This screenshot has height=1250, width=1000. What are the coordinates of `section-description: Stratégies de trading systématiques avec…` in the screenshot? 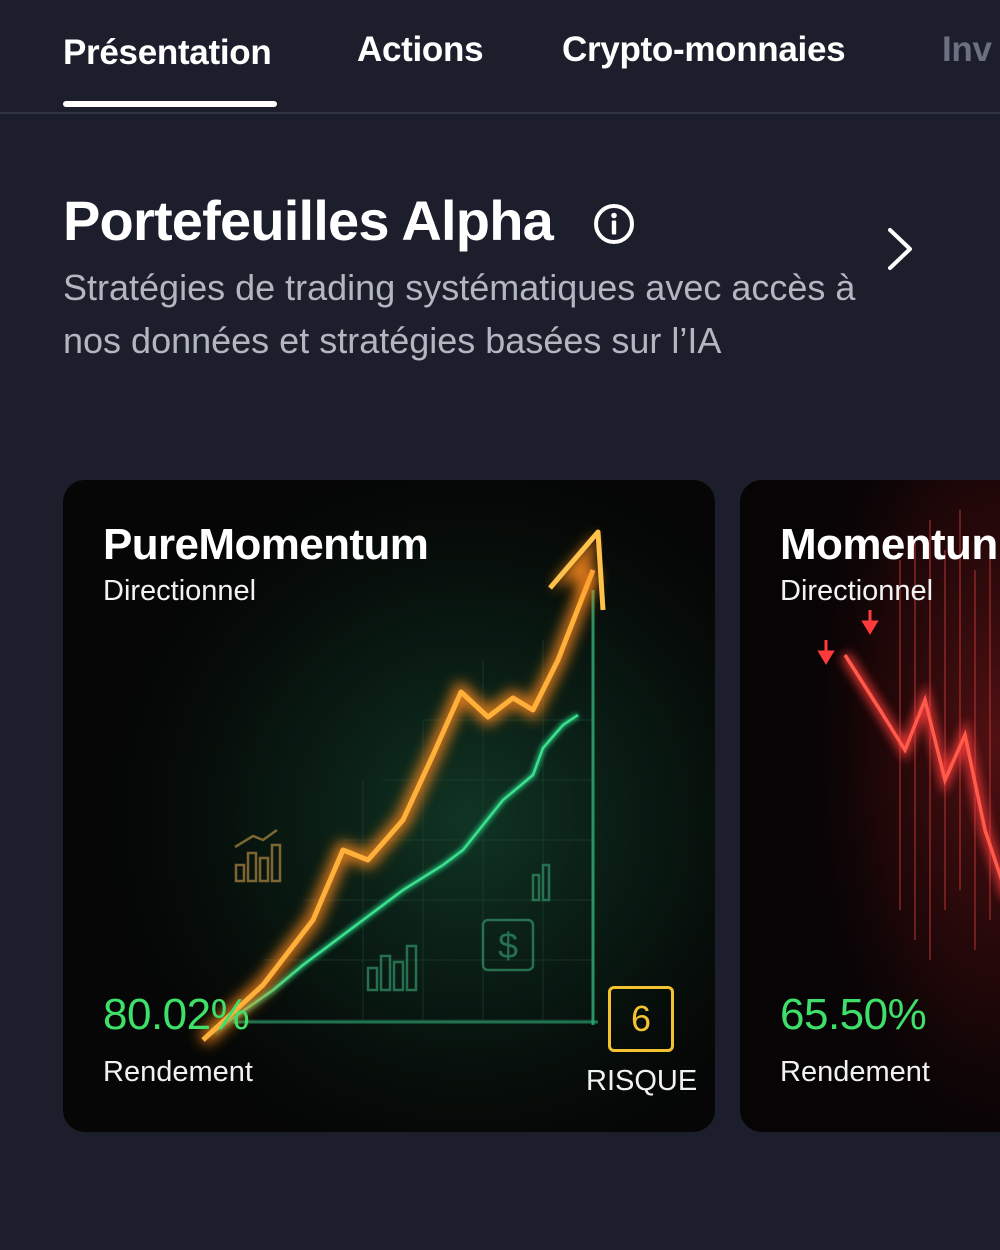 It's located at (459, 314).